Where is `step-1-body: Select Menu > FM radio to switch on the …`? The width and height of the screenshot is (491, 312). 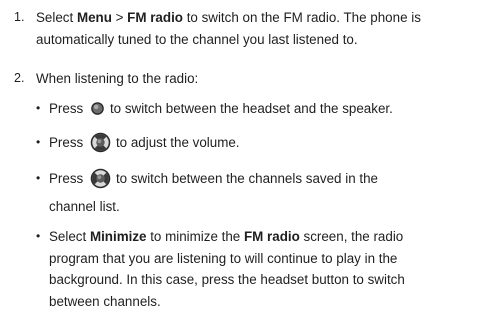 step-1-body: Select Menu > FM radio to switch on the … is located at coordinates (260, 28).